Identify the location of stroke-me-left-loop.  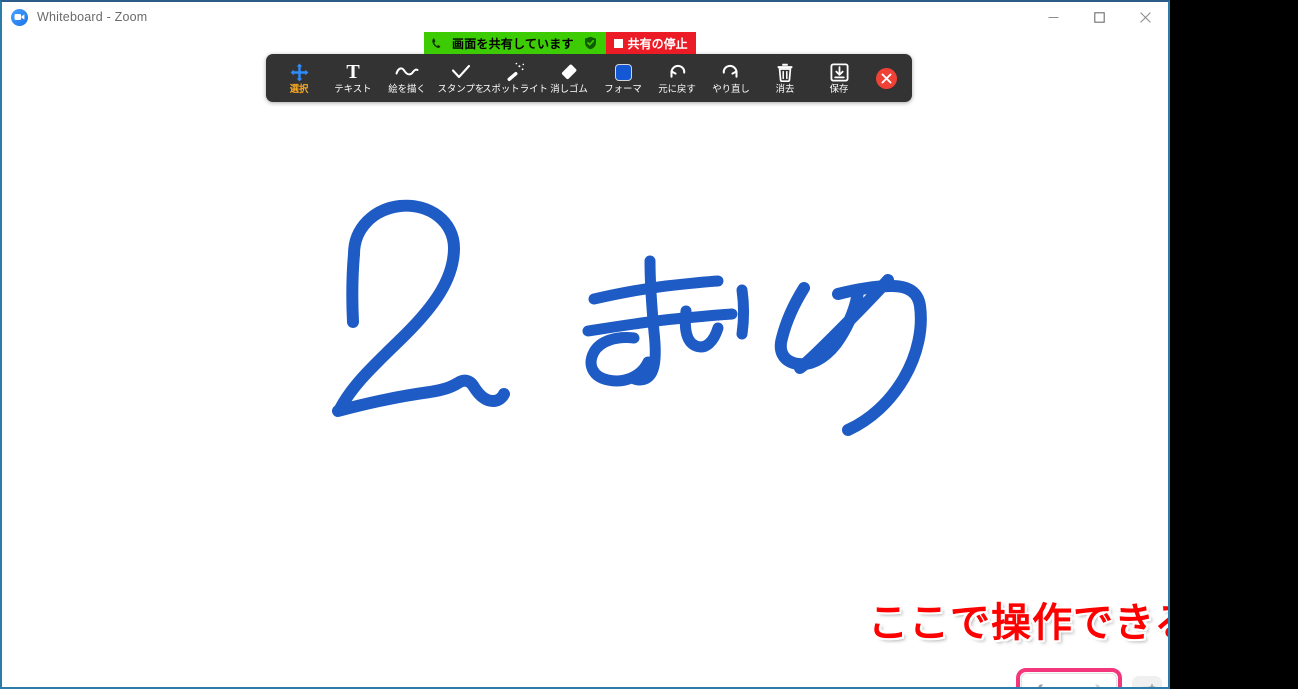
(819, 326).